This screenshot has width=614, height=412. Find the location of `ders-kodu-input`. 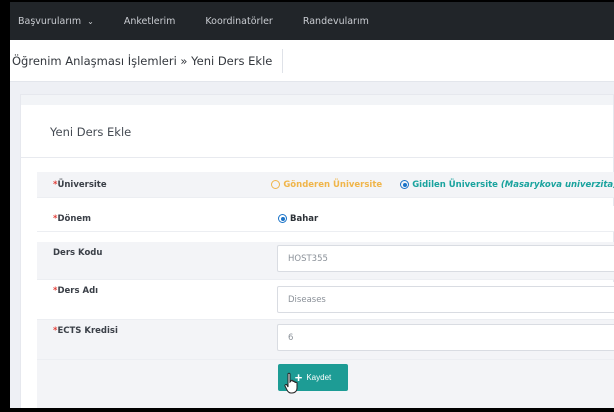

ders-kodu-input is located at coordinates (445, 258).